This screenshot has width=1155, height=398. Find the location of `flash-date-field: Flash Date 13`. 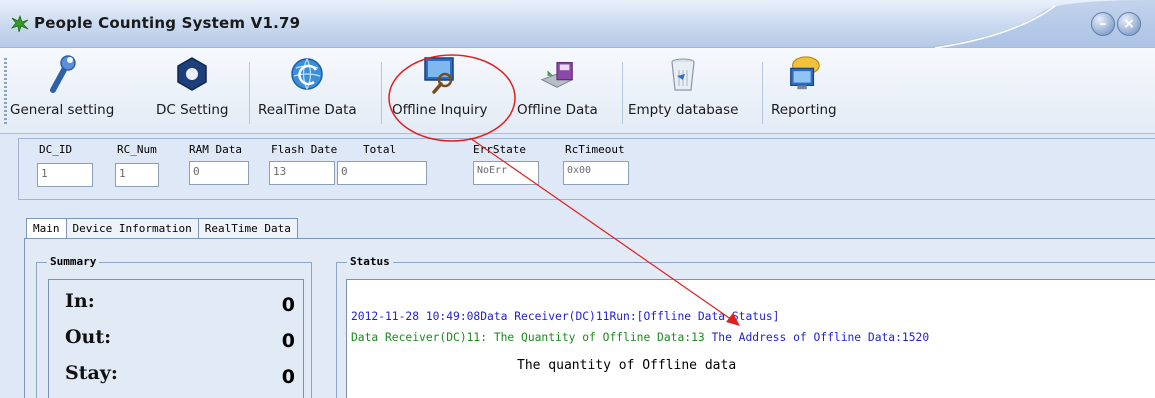

flash-date-field: Flash Date 13 is located at coordinates (303, 164).